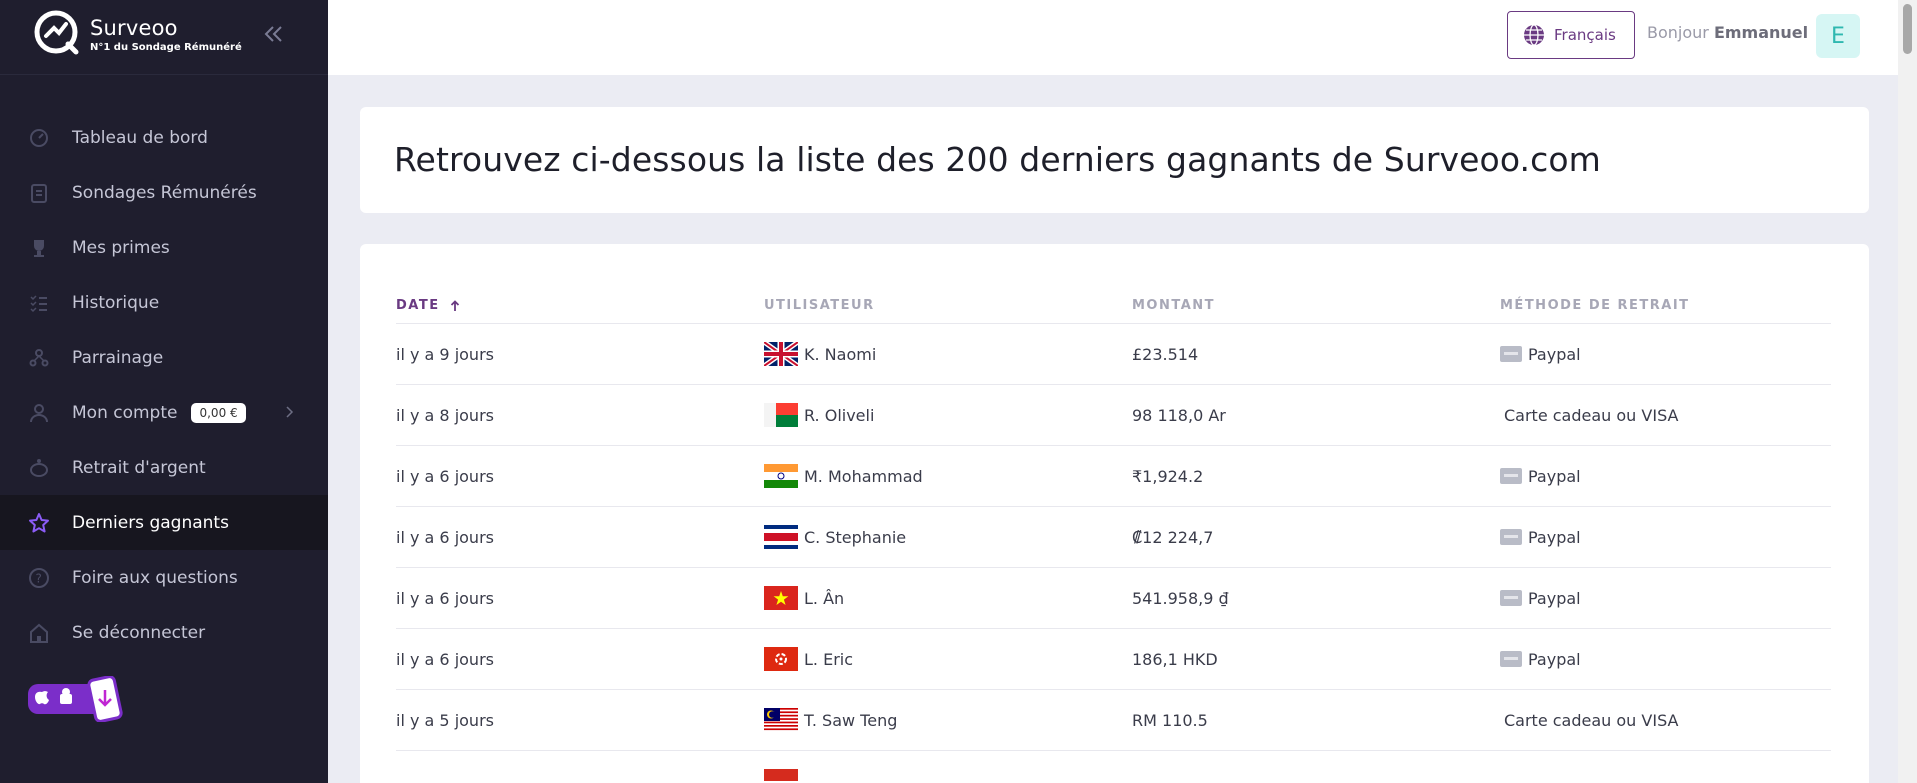 Image resolution: width=1917 pixels, height=783 pixels. What do you see at coordinates (948, 537) in the screenshot?
I see `user-cell: C. Stephanie` at bounding box center [948, 537].